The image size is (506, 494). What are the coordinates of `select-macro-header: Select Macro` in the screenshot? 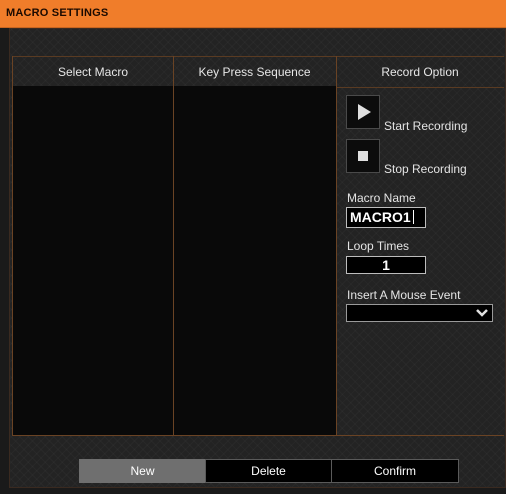 It's located at (93, 72).